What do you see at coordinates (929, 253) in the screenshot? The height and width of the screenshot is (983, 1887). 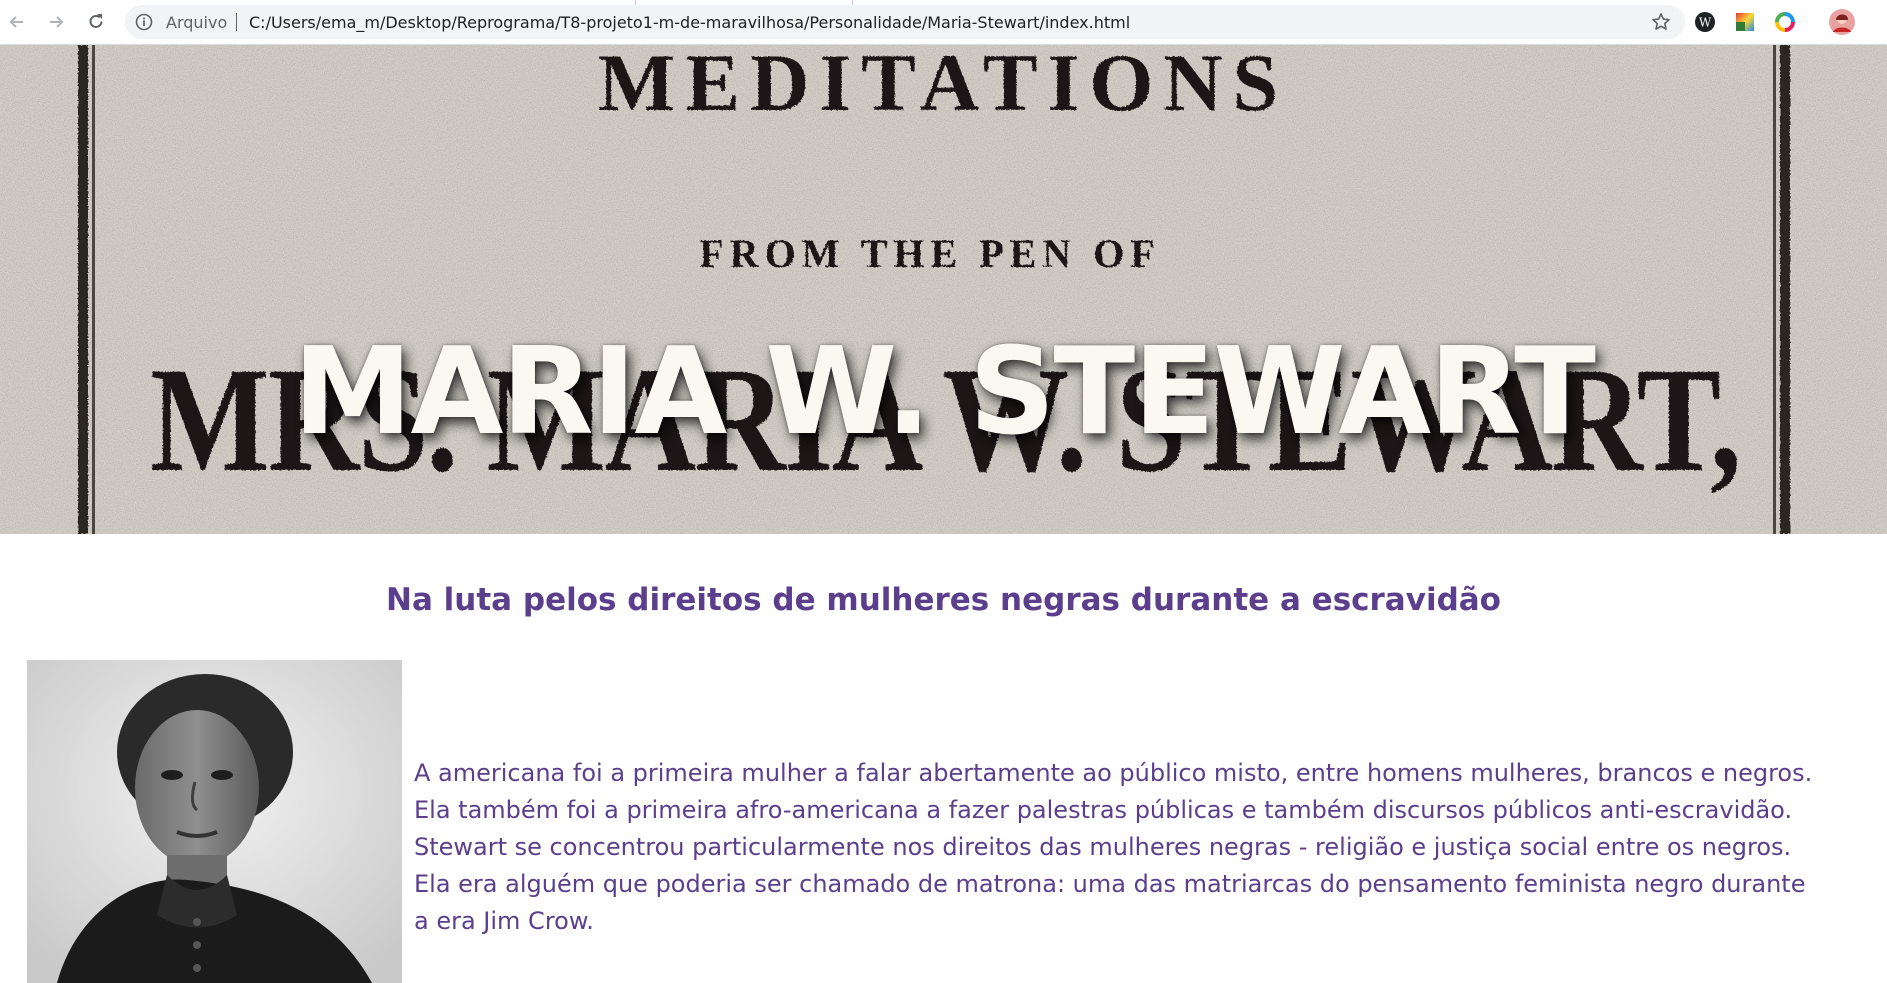 I see `hero-print-line2: FROM THE PEN OF` at bounding box center [929, 253].